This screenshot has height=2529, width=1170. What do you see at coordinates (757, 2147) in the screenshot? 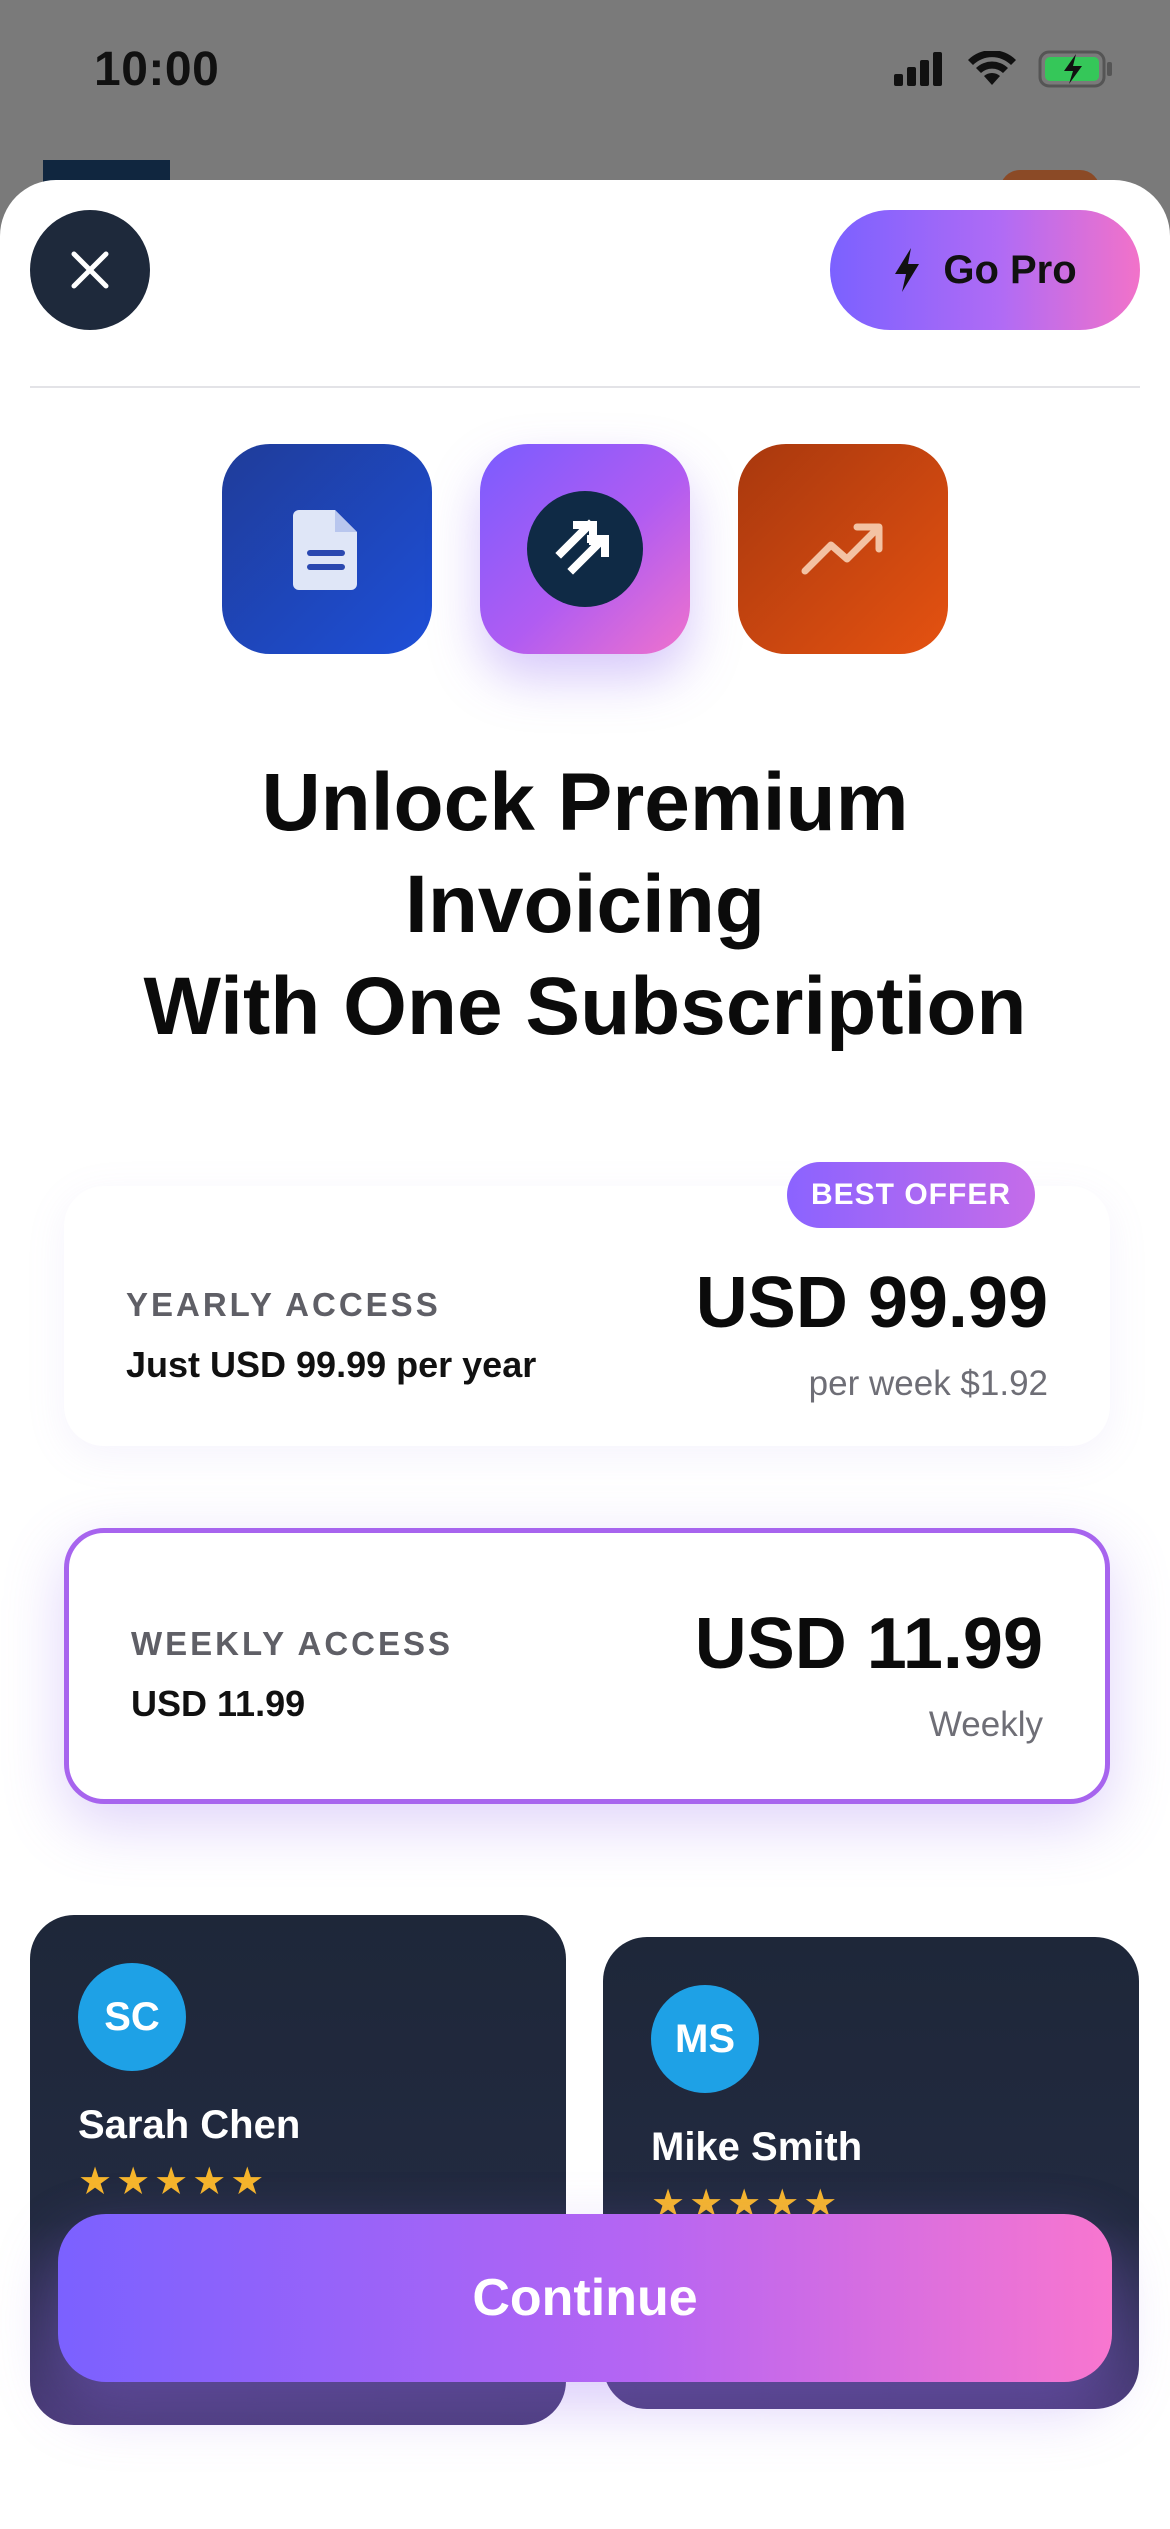
I see `reviewer-name: Mike Smith` at bounding box center [757, 2147].